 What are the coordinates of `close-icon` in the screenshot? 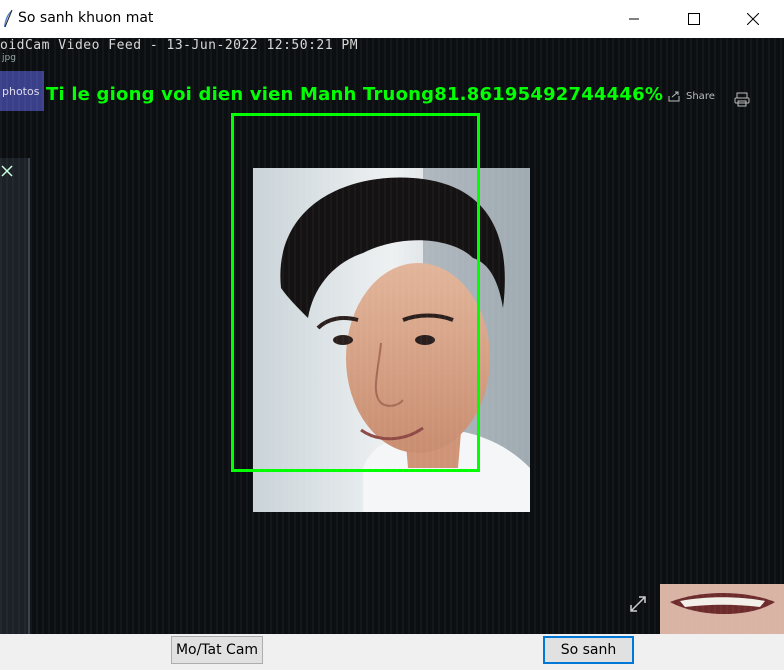 It's located at (753, 19).